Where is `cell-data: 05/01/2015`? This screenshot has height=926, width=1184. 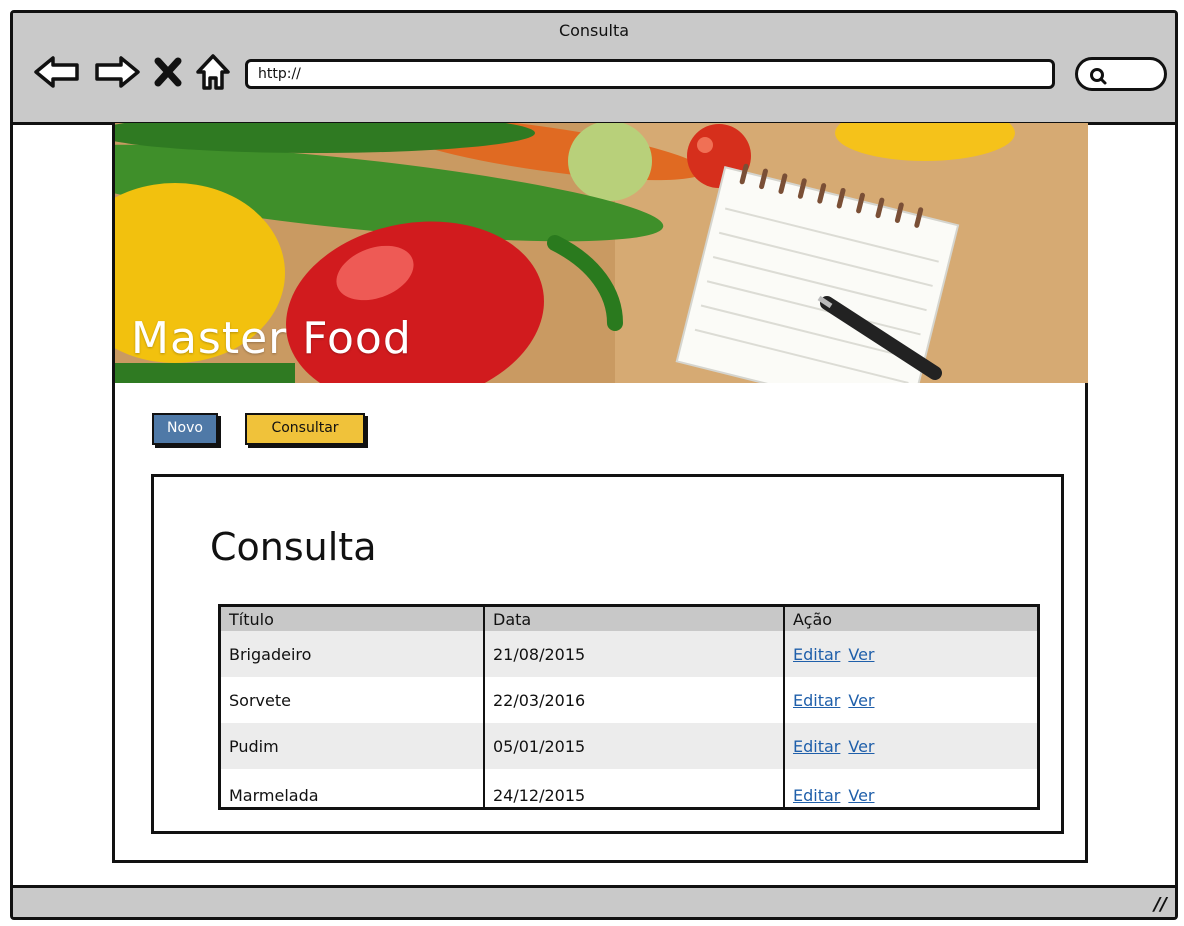
cell-data: 05/01/2015 is located at coordinates (635, 746).